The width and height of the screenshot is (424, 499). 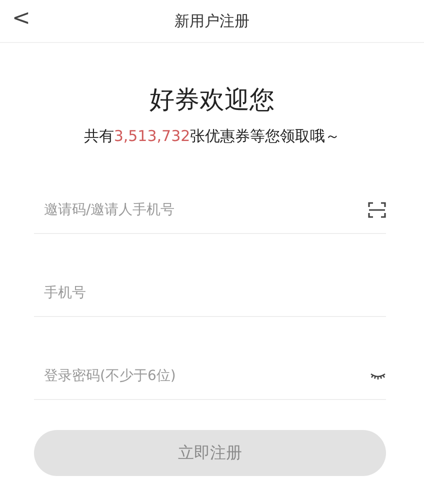 What do you see at coordinates (378, 376) in the screenshot?
I see `closed-eye-icon` at bounding box center [378, 376].